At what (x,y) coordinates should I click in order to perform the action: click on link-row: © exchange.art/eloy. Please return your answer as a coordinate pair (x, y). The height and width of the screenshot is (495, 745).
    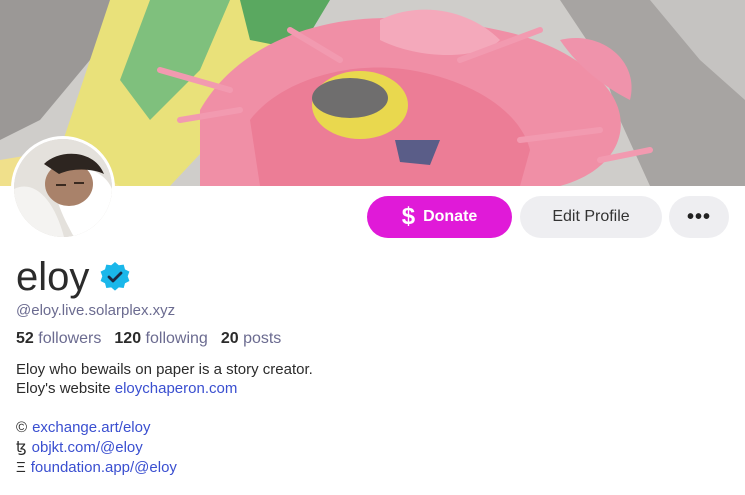
    Looking at the image, I should click on (96, 428).